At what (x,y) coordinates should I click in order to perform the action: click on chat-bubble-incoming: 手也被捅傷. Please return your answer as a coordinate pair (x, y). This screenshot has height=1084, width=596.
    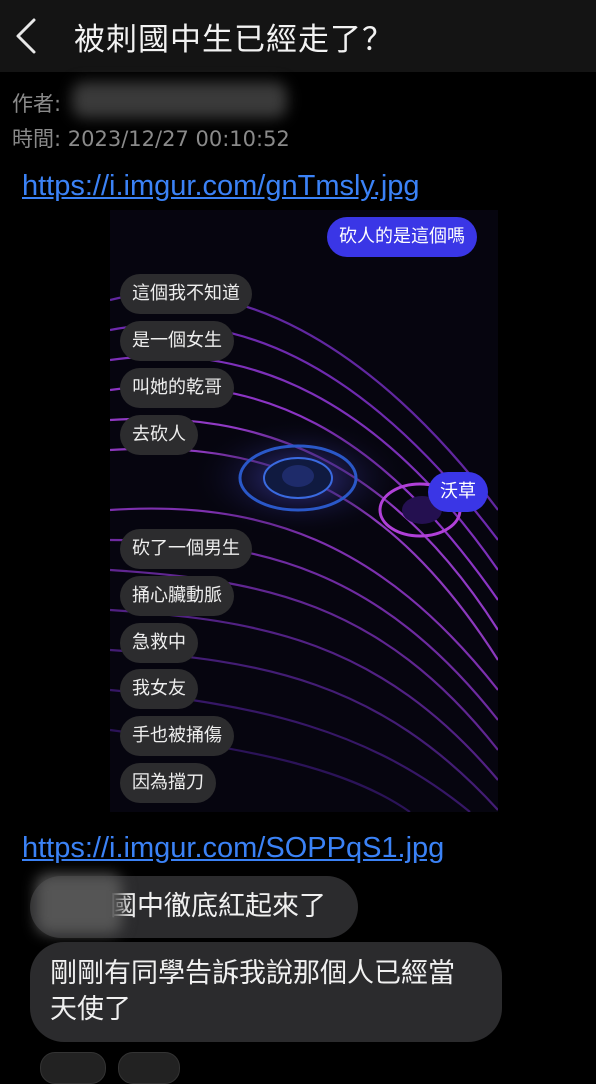
    Looking at the image, I should click on (177, 736).